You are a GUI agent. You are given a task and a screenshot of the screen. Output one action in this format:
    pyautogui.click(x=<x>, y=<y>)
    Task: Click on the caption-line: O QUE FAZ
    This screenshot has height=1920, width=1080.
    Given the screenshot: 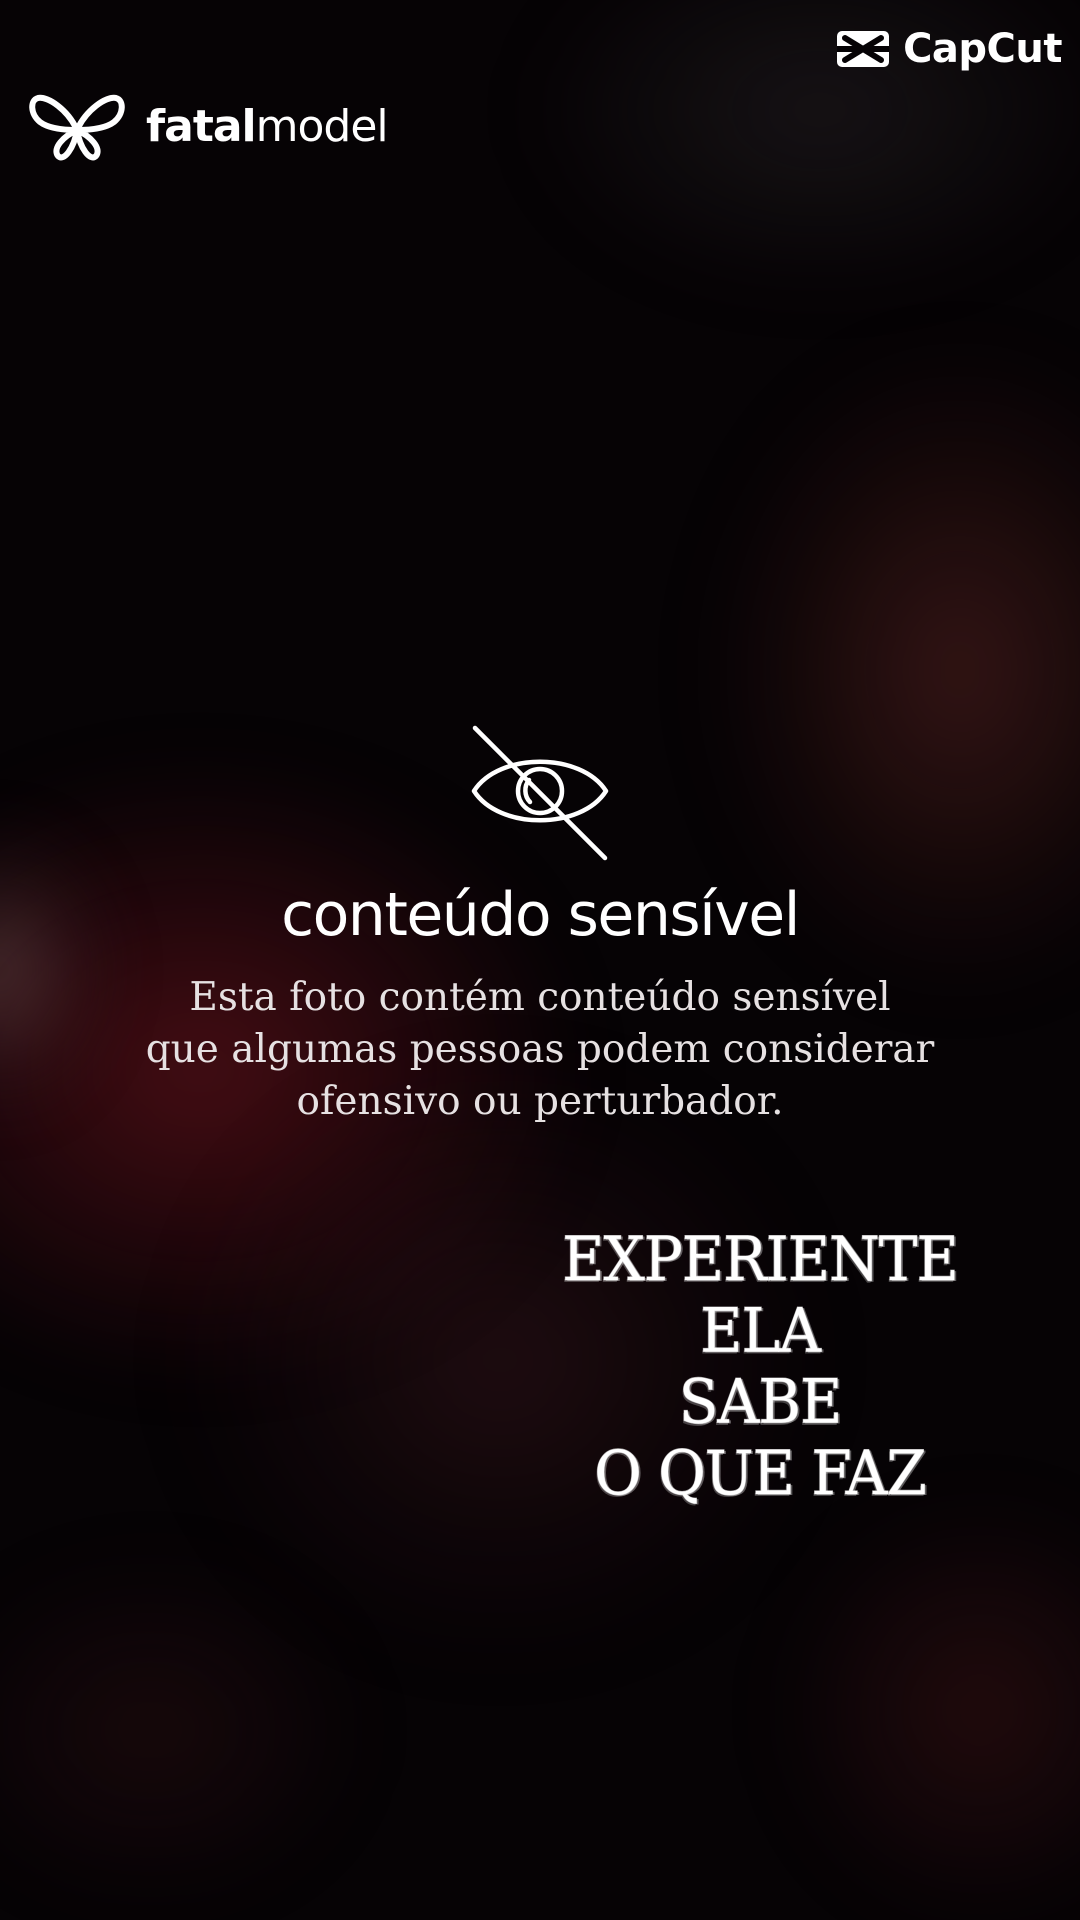 What is the action you would take?
    pyautogui.click(x=761, y=1473)
    